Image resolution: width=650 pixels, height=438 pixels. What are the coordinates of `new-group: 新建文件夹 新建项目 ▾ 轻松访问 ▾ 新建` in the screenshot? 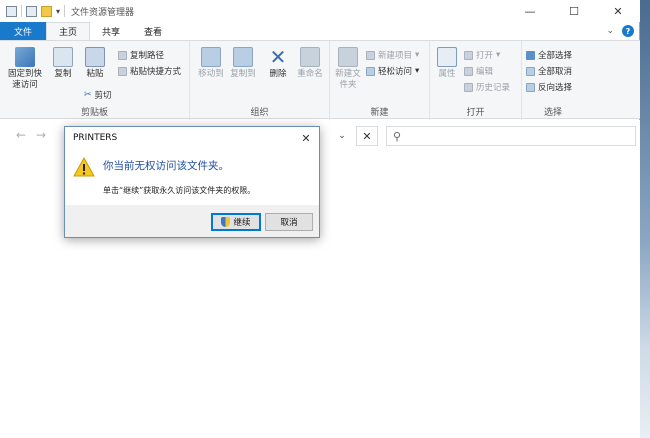 It's located at (380, 80).